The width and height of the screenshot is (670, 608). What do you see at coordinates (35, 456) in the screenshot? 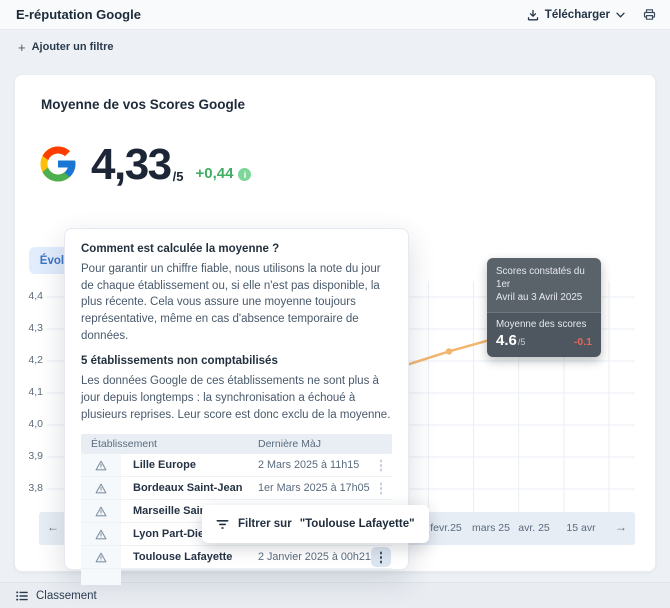
I see `y-axis-tick: 3,9` at bounding box center [35, 456].